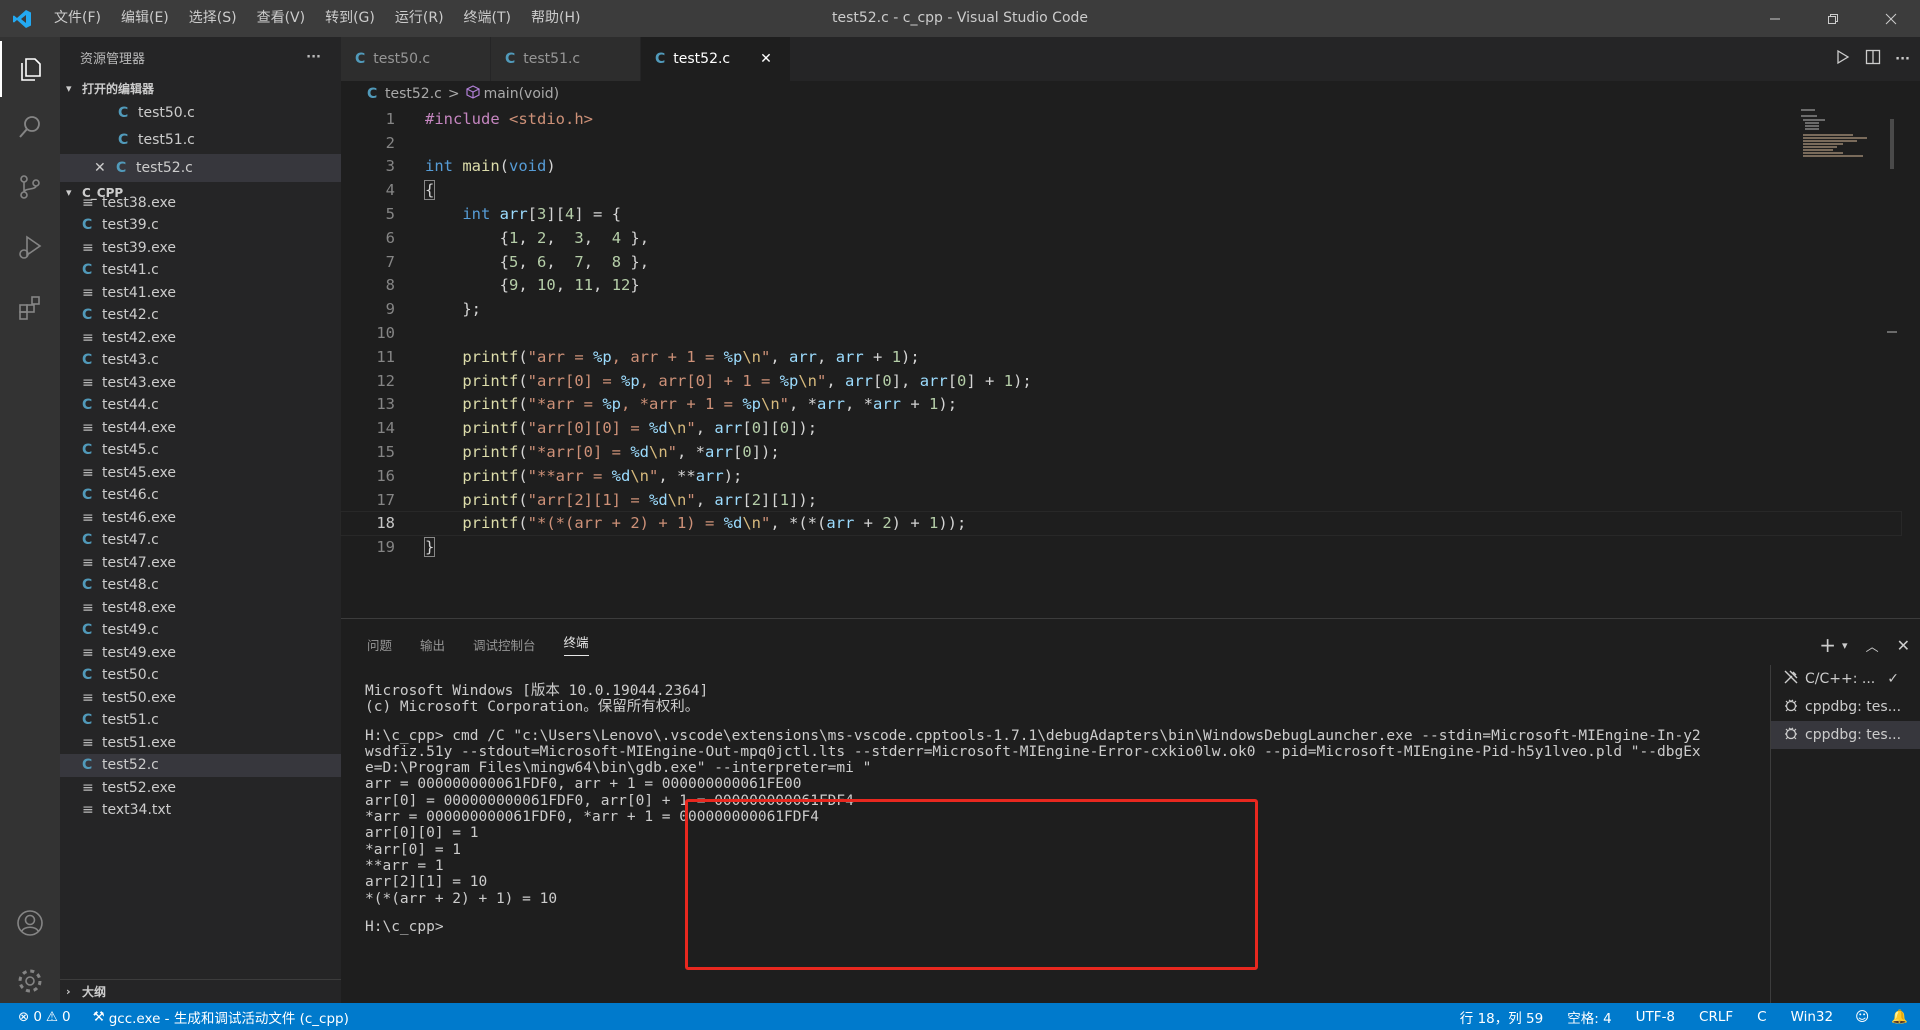  Describe the element at coordinates (200, 168) in the screenshot. I see `open-editor-item-active: ✕ C test52.c` at that location.